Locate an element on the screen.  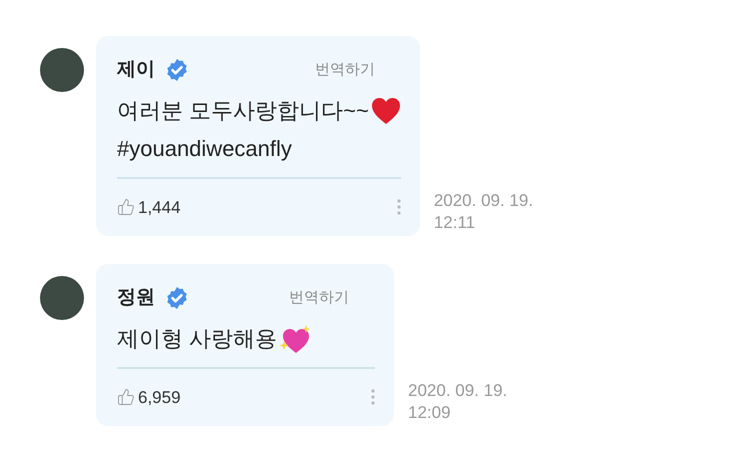
heart-icon is located at coordinates (385, 110).